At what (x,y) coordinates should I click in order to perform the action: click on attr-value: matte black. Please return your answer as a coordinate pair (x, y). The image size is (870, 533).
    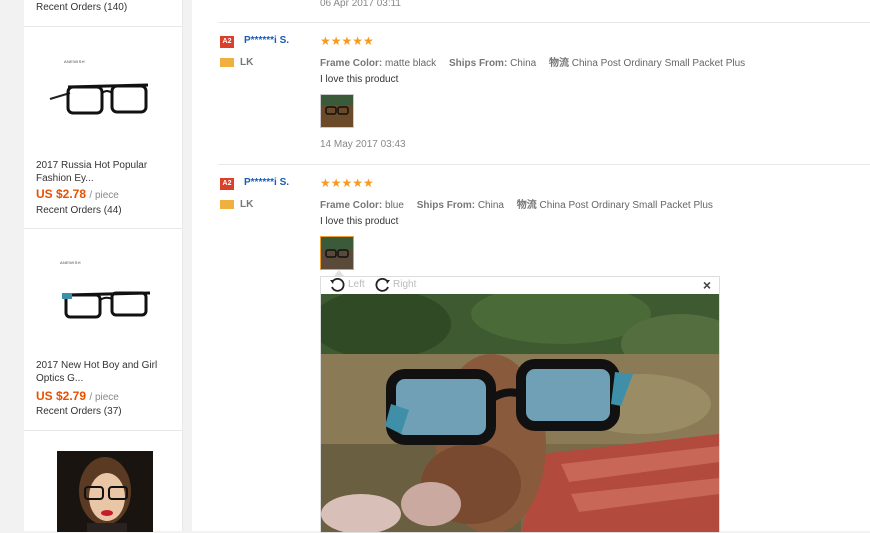
    Looking at the image, I should click on (411, 63).